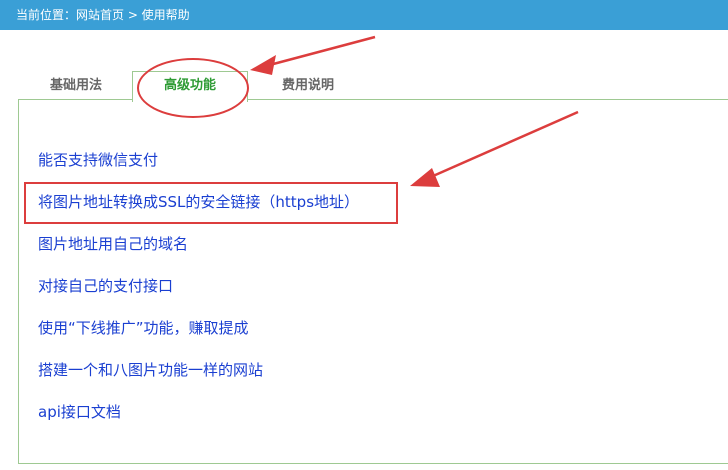  Describe the element at coordinates (76, 86) in the screenshot. I see `tab-basic-usage: 基础用法` at that location.